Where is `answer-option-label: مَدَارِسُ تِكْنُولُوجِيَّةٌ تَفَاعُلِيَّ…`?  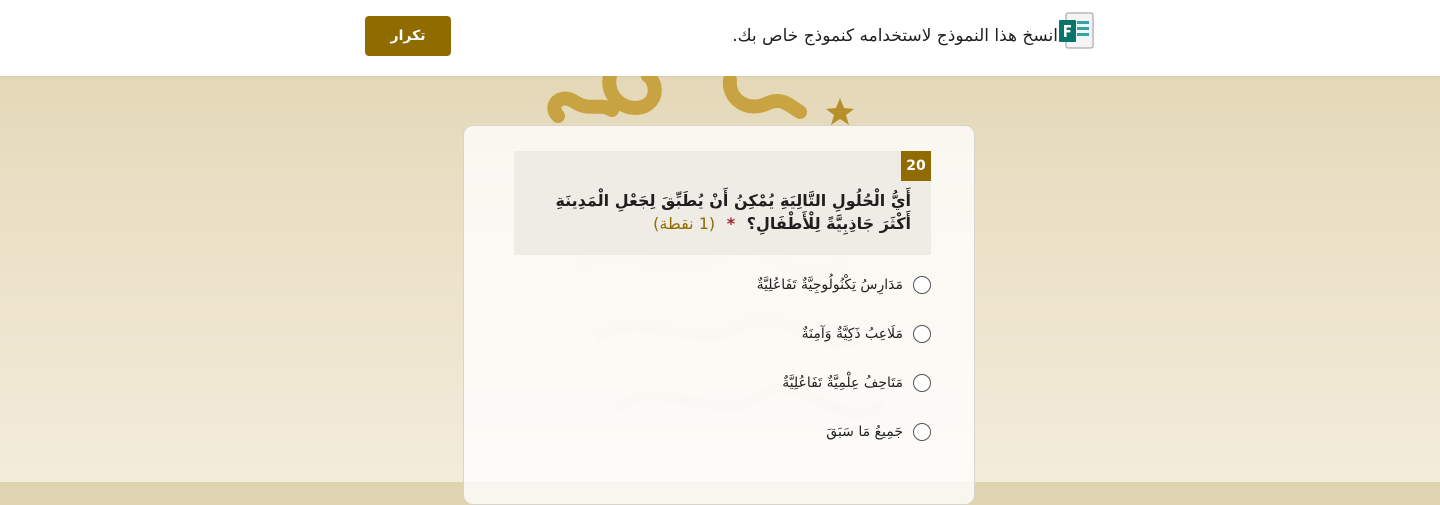
answer-option-label: مَدَارِسُ تِكْنُولُوجِيَّةٌ تَفَاعُلِيَّ… is located at coordinates (829, 285).